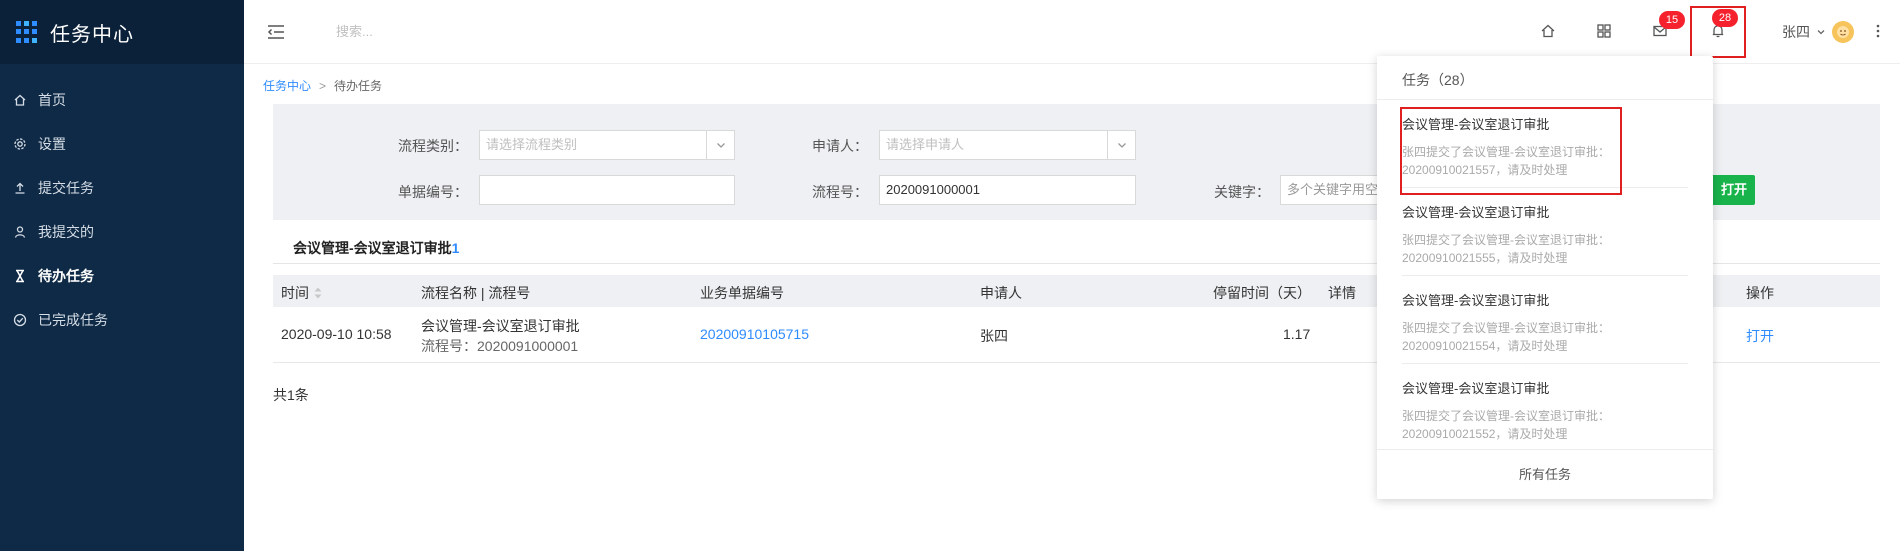 This screenshot has width=1900, height=551. Describe the element at coordinates (1545, 249) in the screenshot. I see `notification-desc: 张四提交了会议管理-会议室退订审批： 20200910021555，请及时处理` at that location.